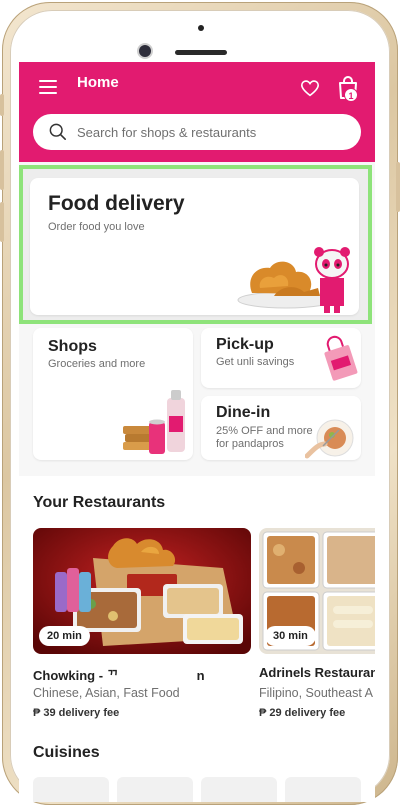  Describe the element at coordinates (58, 132) in the screenshot. I see `search-icon` at that location.